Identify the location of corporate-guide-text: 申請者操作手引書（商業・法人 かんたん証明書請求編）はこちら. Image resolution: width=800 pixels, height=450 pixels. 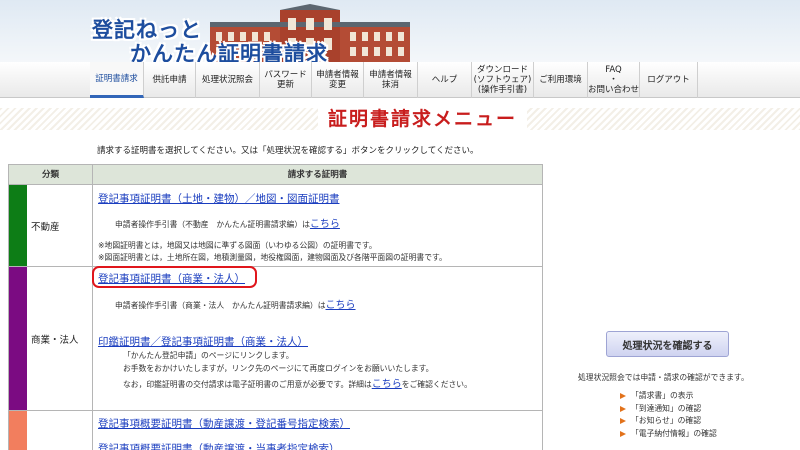
(235, 303).